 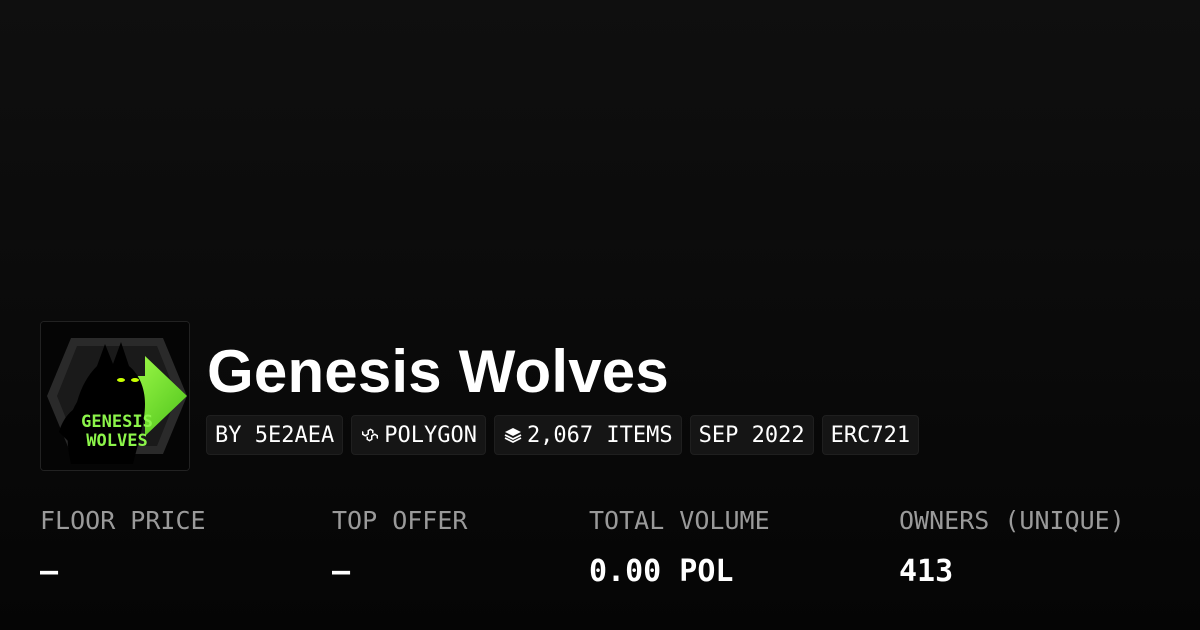 What do you see at coordinates (599, 435) in the screenshot?
I see `items-badge-label: 2,067 ITEMS` at bounding box center [599, 435].